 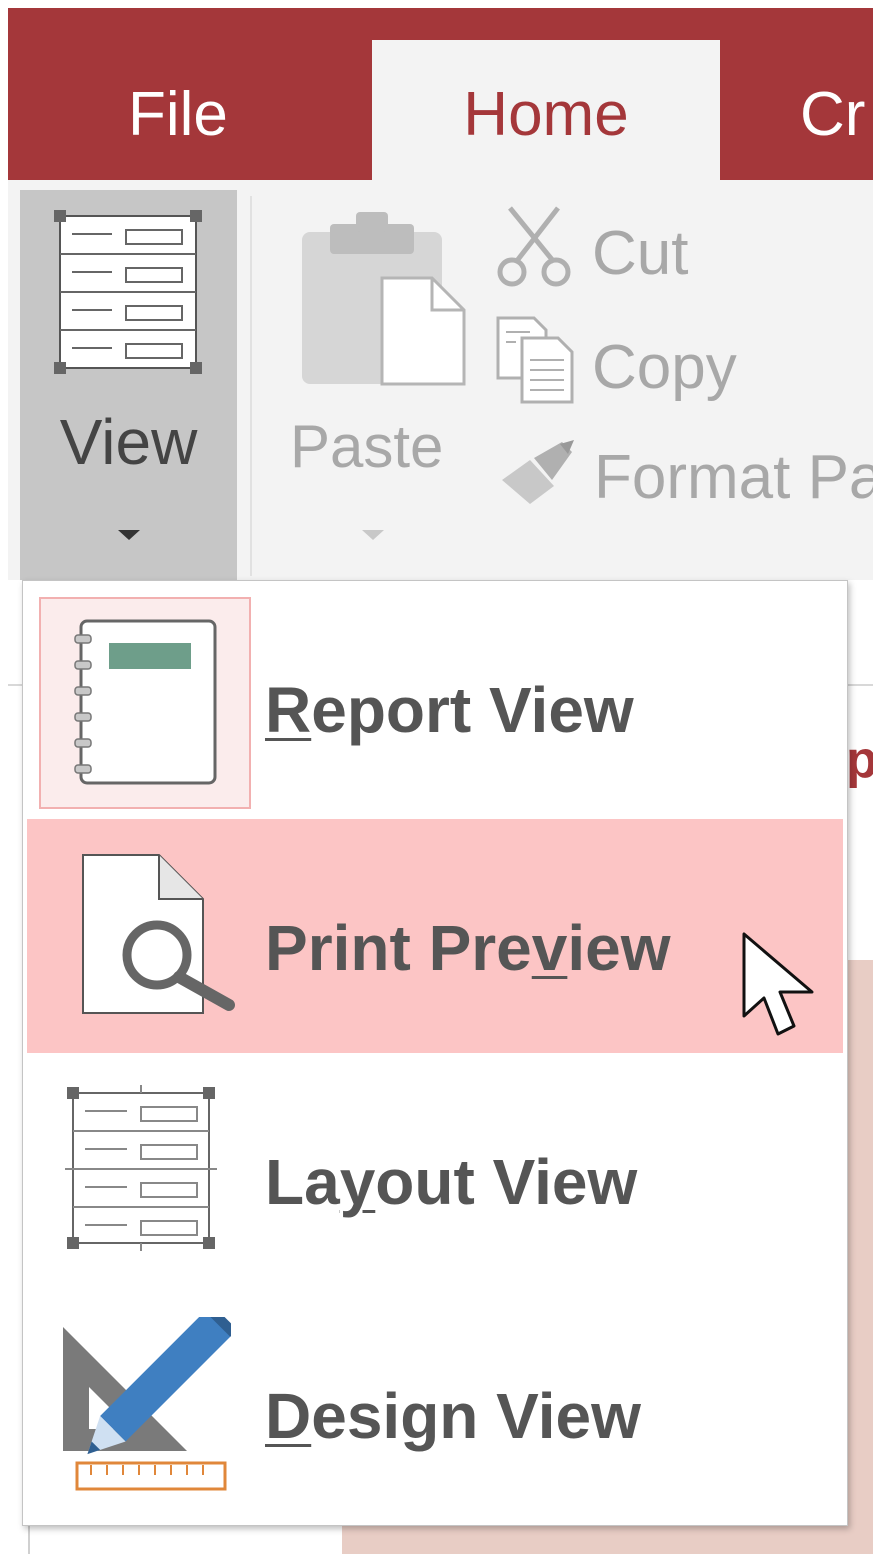 I want to click on menu-item-print-preview: Print Preview, so click(x=435, y=936).